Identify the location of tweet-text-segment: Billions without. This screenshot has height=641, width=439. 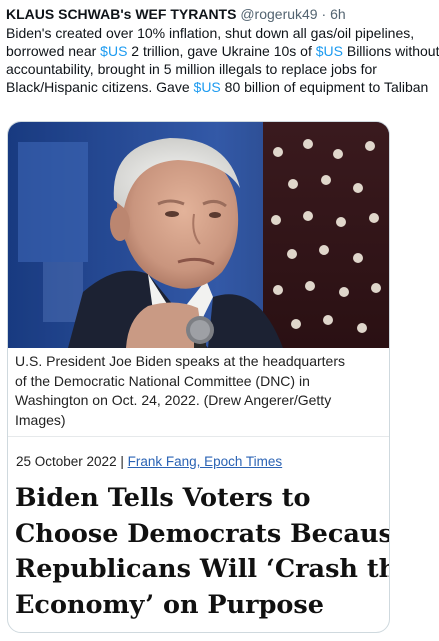
(390, 51).